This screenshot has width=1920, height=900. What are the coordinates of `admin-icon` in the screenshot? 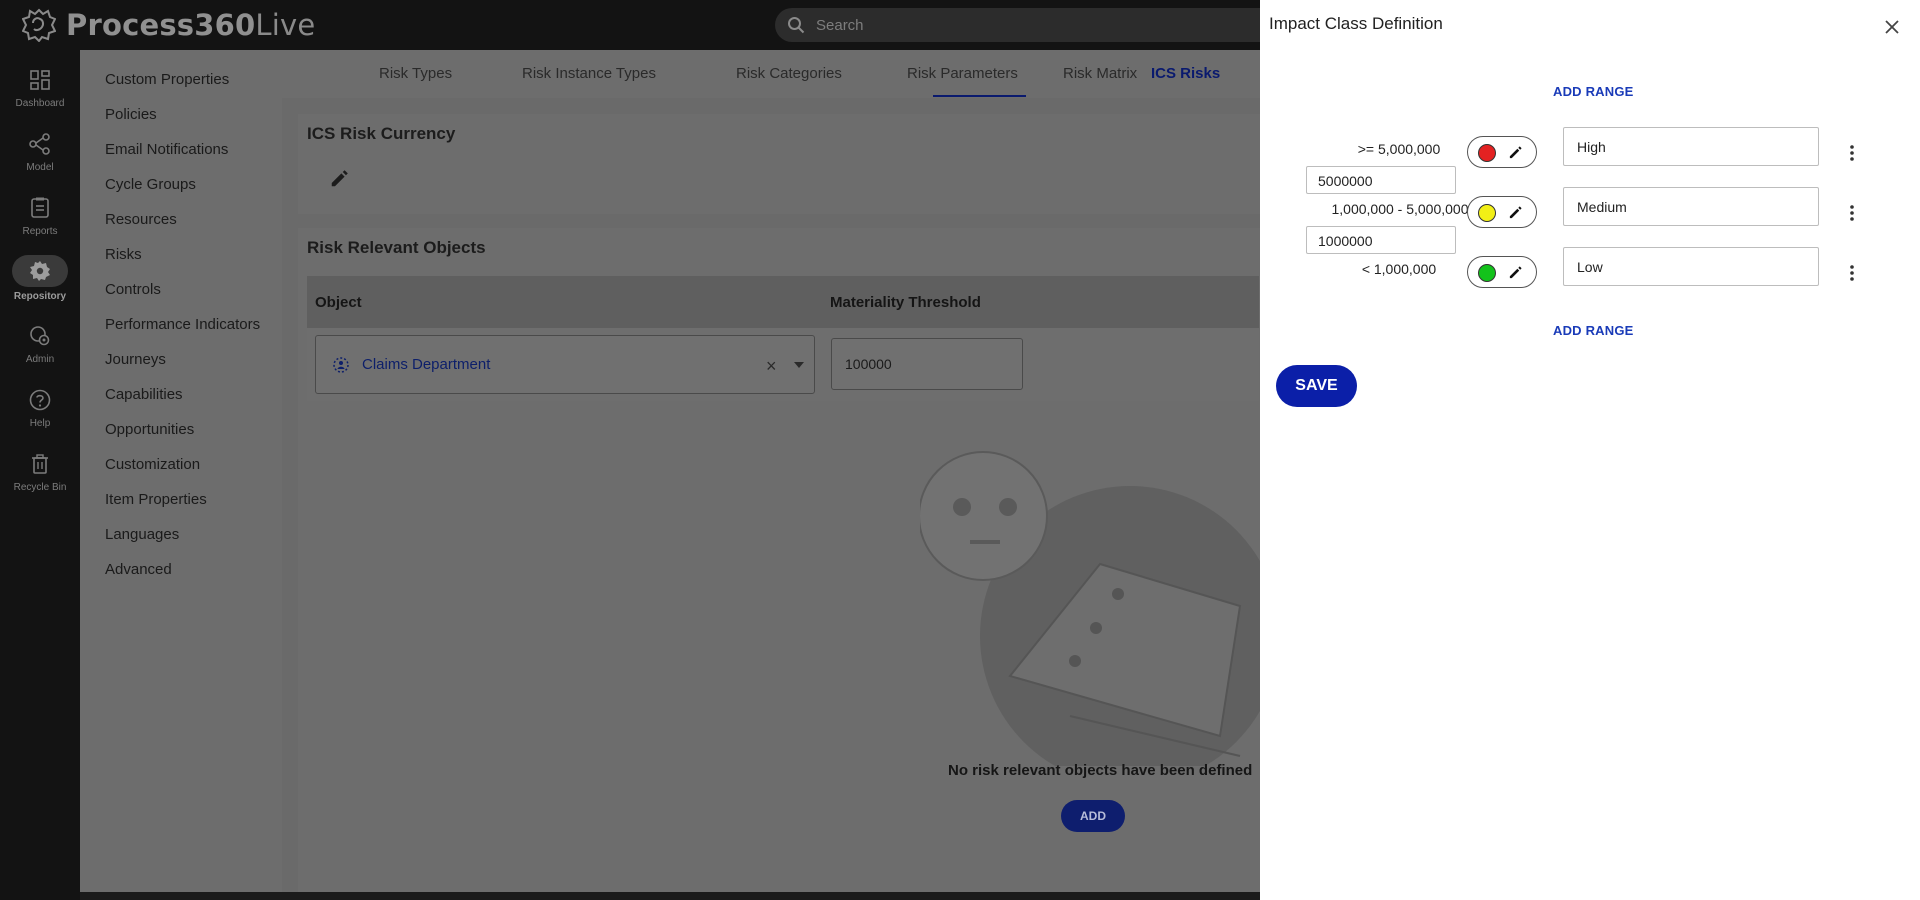 It's located at (40, 336).